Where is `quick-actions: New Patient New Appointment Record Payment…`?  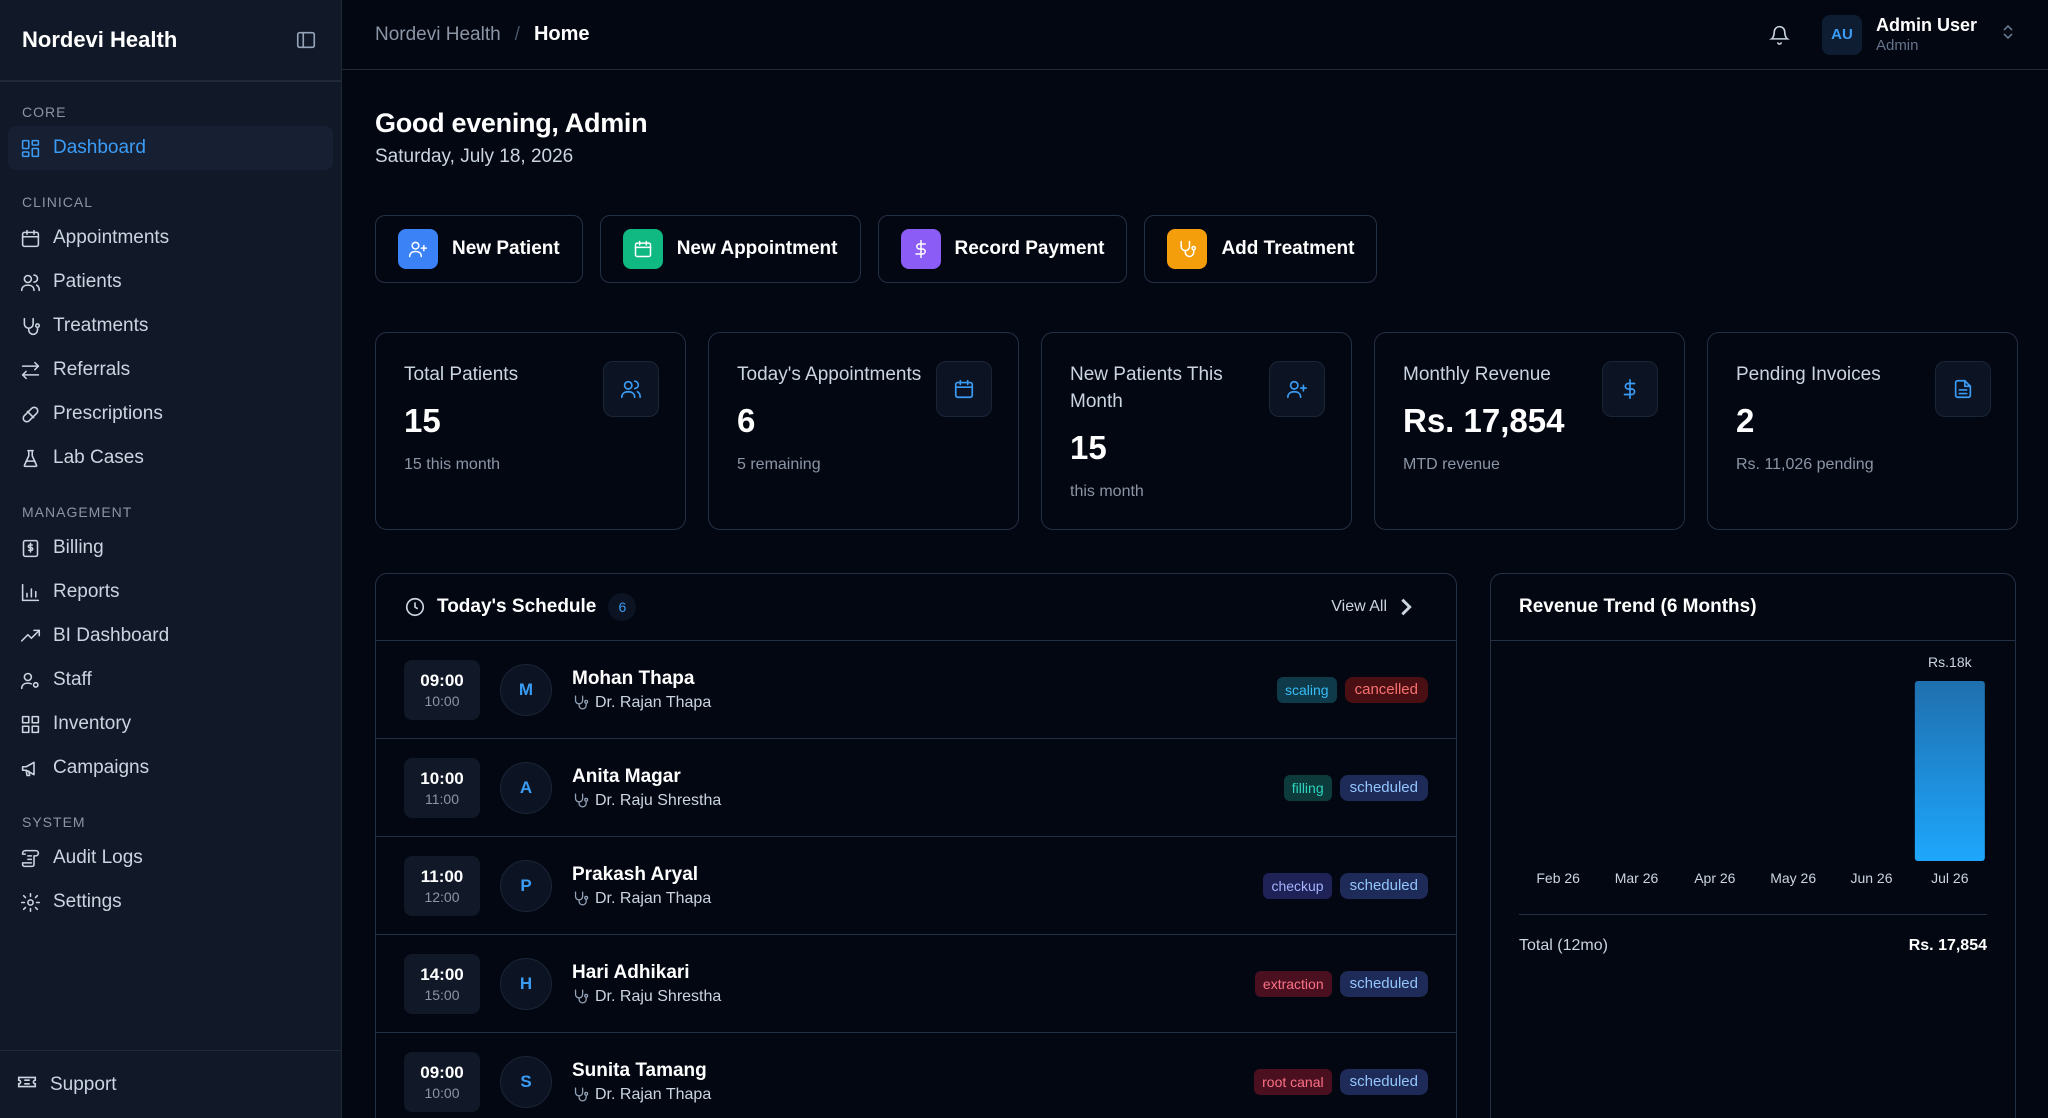 quick-actions: New Patient New Appointment Record Payment… is located at coordinates (876, 249).